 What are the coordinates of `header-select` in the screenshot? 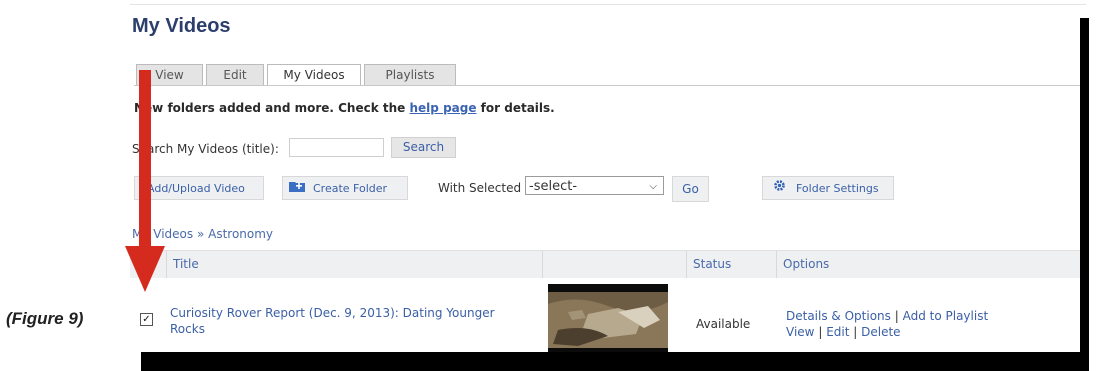 It's located at (148, 264).